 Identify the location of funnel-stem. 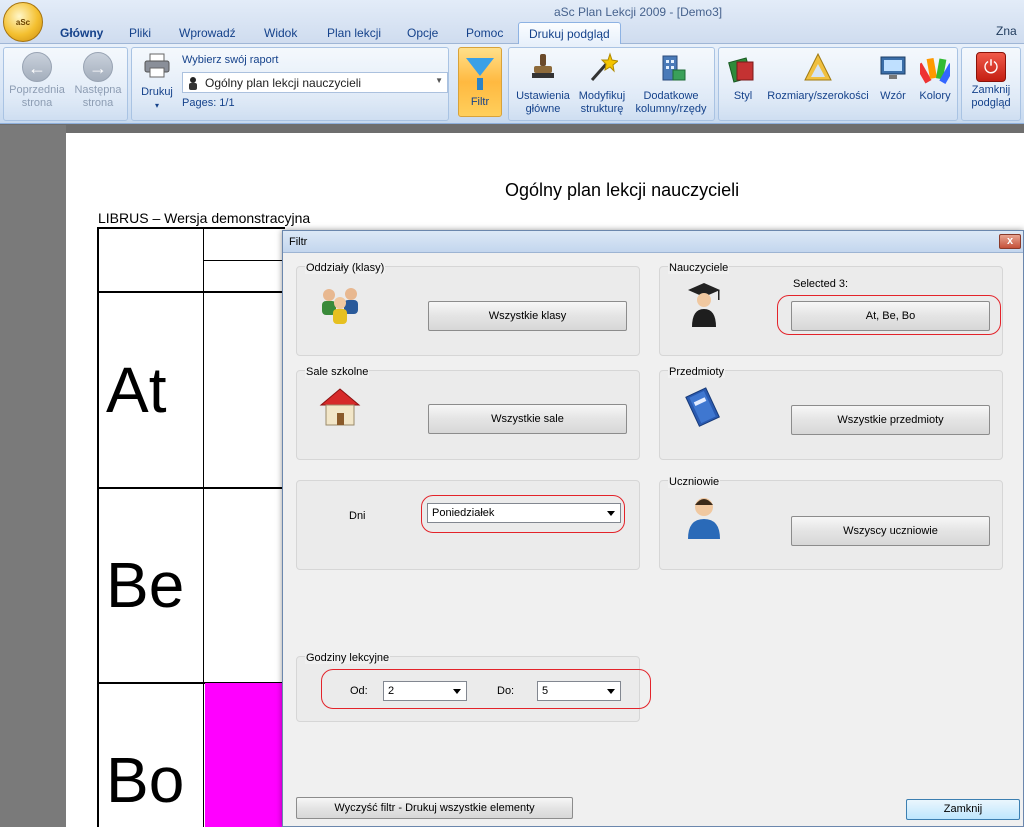
(480, 84).